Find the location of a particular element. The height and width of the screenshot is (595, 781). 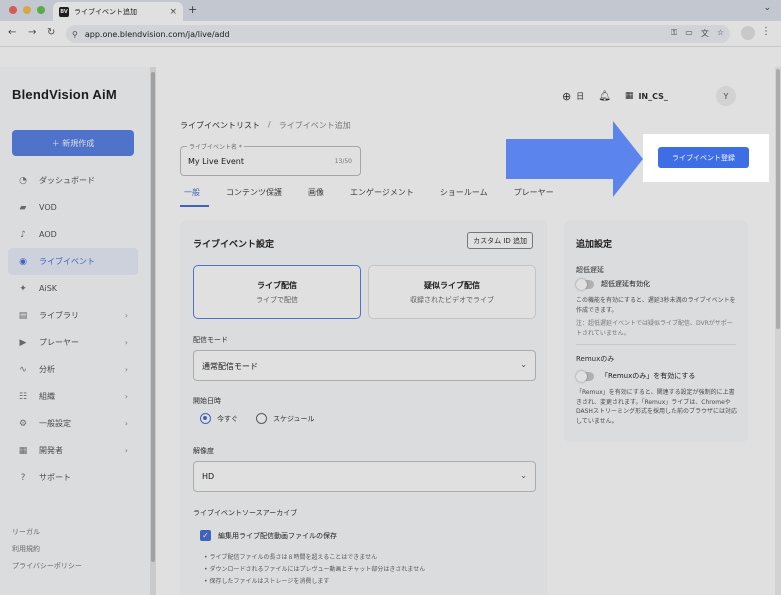

sidebar-scrollbar-thumb is located at coordinates (153, 317).